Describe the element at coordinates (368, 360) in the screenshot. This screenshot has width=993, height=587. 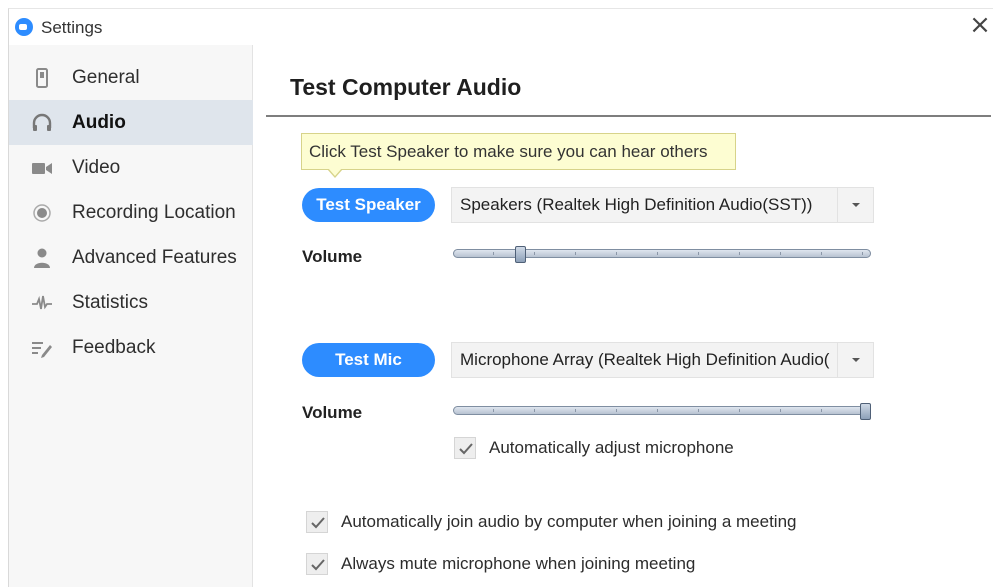
I see `test-mic-button: Test Mic` at that location.